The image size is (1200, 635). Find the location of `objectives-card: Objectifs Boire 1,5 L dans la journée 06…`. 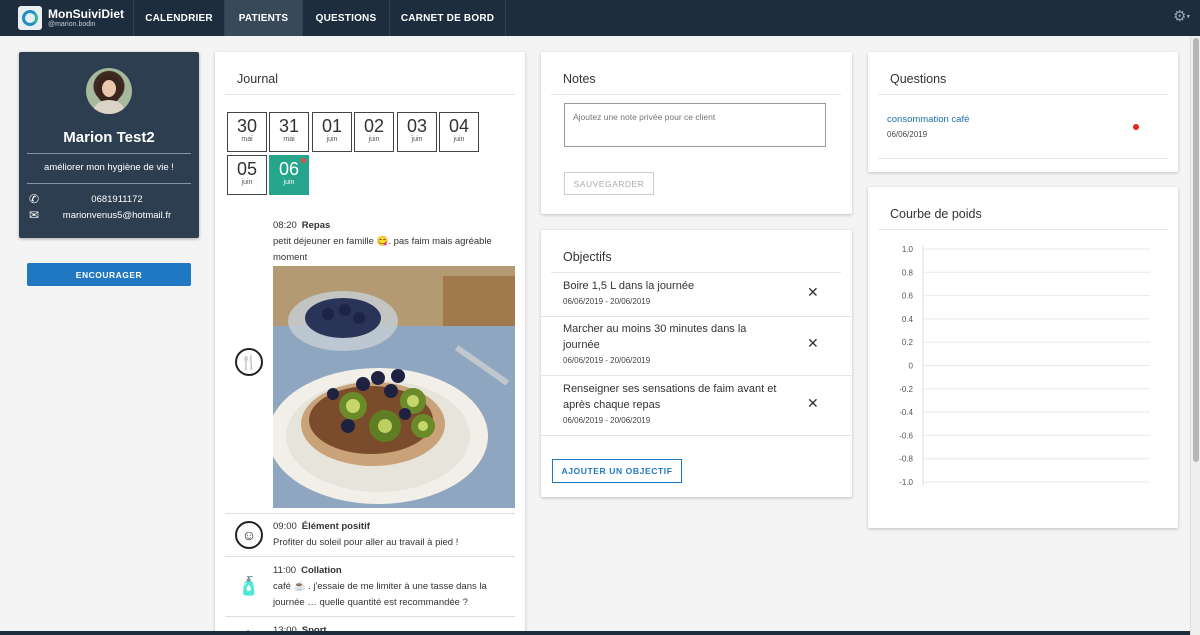

objectives-card: Objectifs Boire 1,5 L dans la journée 06… is located at coordinates (696, 363).